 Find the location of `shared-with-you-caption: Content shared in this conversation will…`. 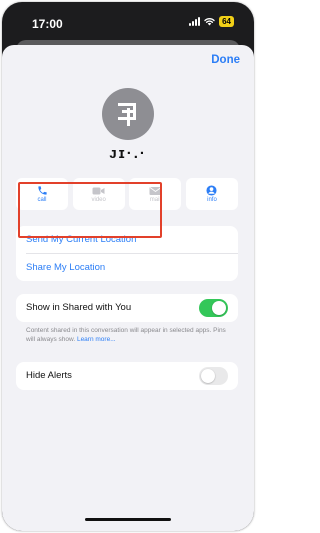

shared-with-you-caption: Content shared in this conversation will… is located at coordinates (130, 335).